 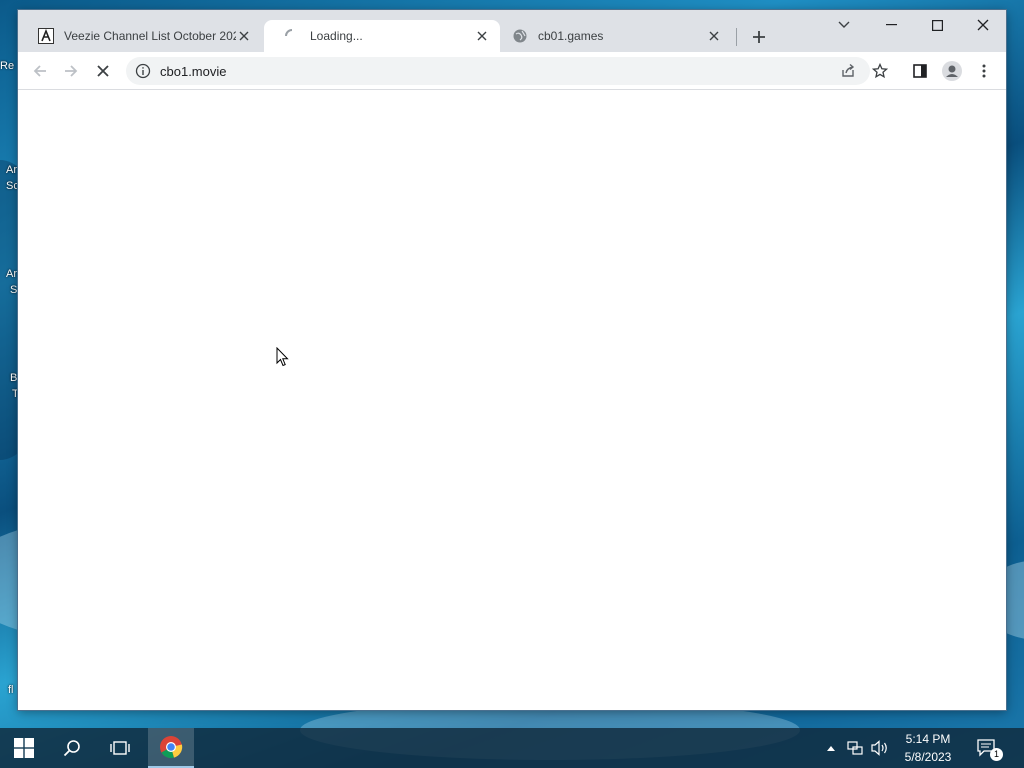 What do you see at coordinates (987, 748) in the screenshot?
I see `action-center-button: 1` at bounding box center [987, 748].